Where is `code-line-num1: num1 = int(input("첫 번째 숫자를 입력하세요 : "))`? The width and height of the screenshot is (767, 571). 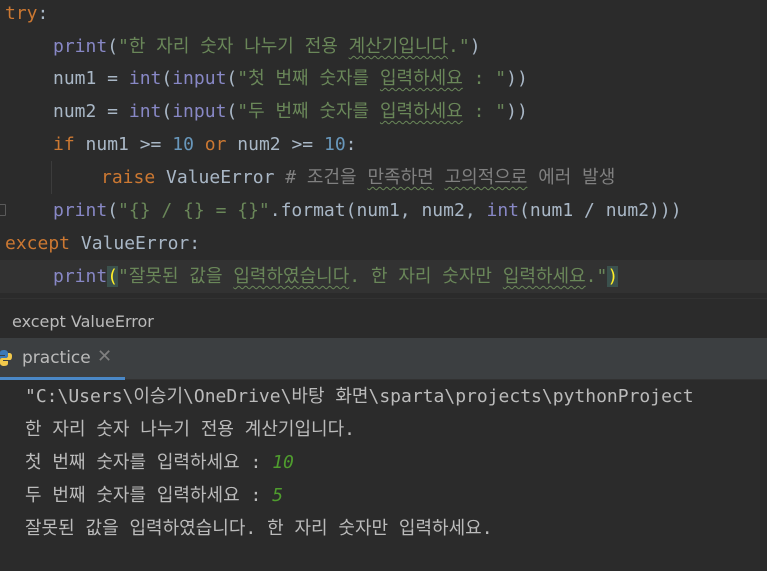 code-line-num1: num1 = int(input("첫 번째 숫자를 입력하세요 : ")) is located at coordinates (290, 78).